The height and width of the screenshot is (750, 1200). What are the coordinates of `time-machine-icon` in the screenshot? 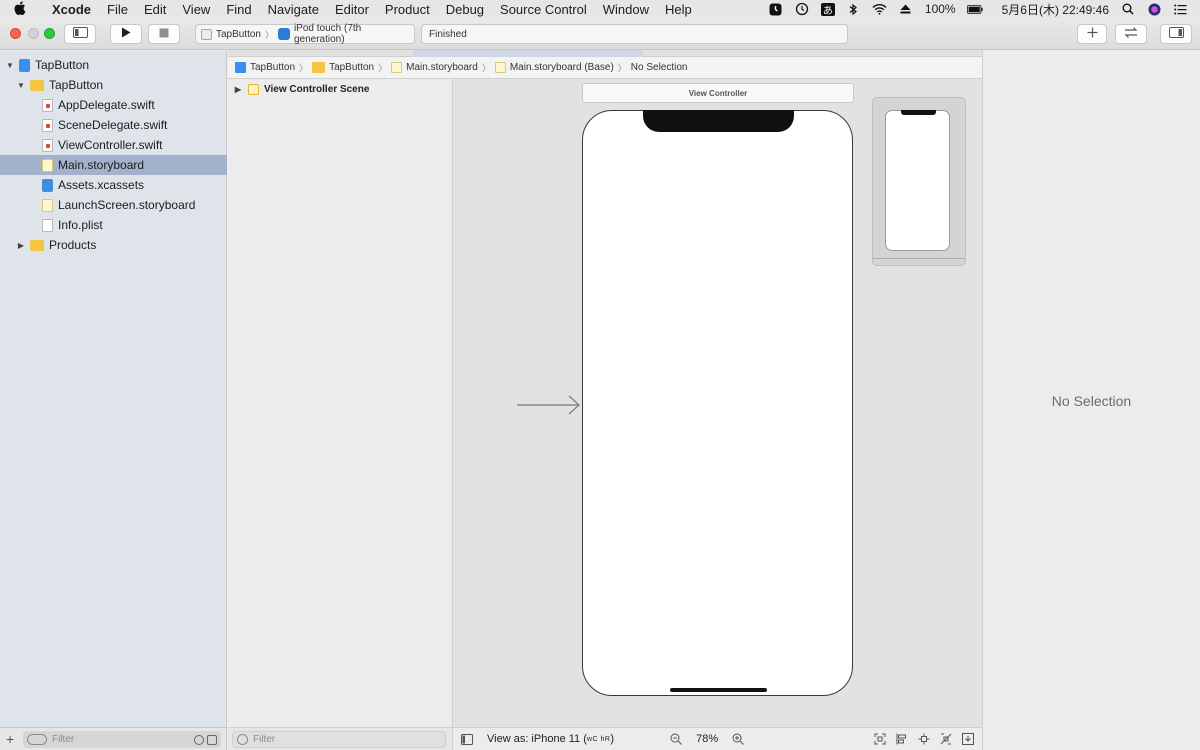 It's located at (802, 9).